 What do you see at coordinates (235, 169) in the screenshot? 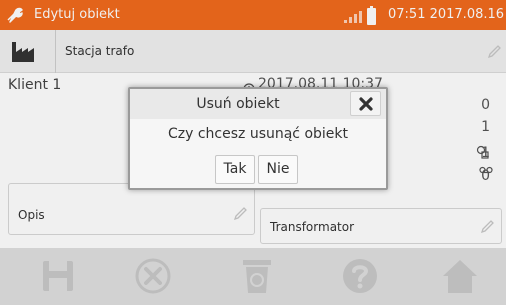
I see `yes-button: Tak` at bounding box center [235, 169].